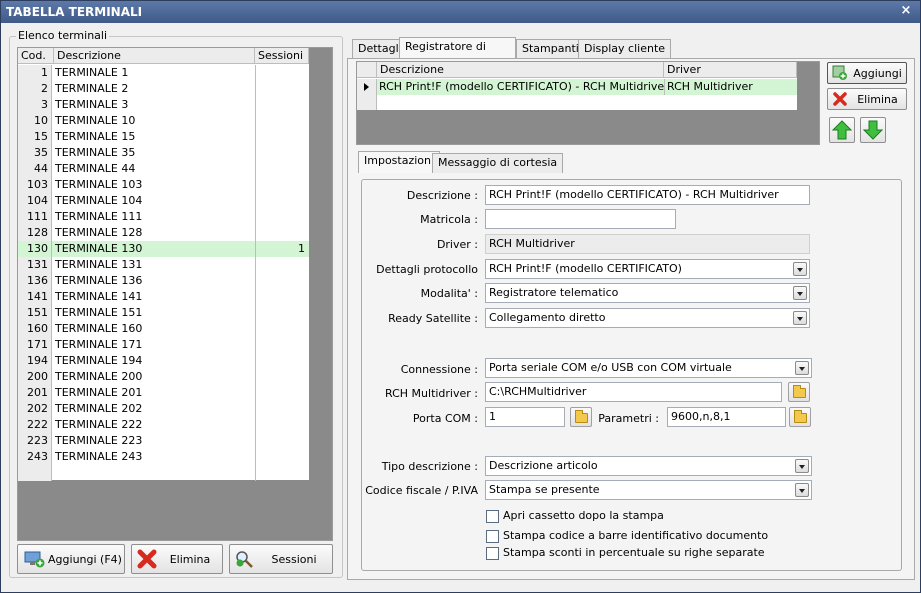 The width and height of the screenshot is (921, 593). I want to click on column-header-sessions: Sessioni, so click(282, 56).